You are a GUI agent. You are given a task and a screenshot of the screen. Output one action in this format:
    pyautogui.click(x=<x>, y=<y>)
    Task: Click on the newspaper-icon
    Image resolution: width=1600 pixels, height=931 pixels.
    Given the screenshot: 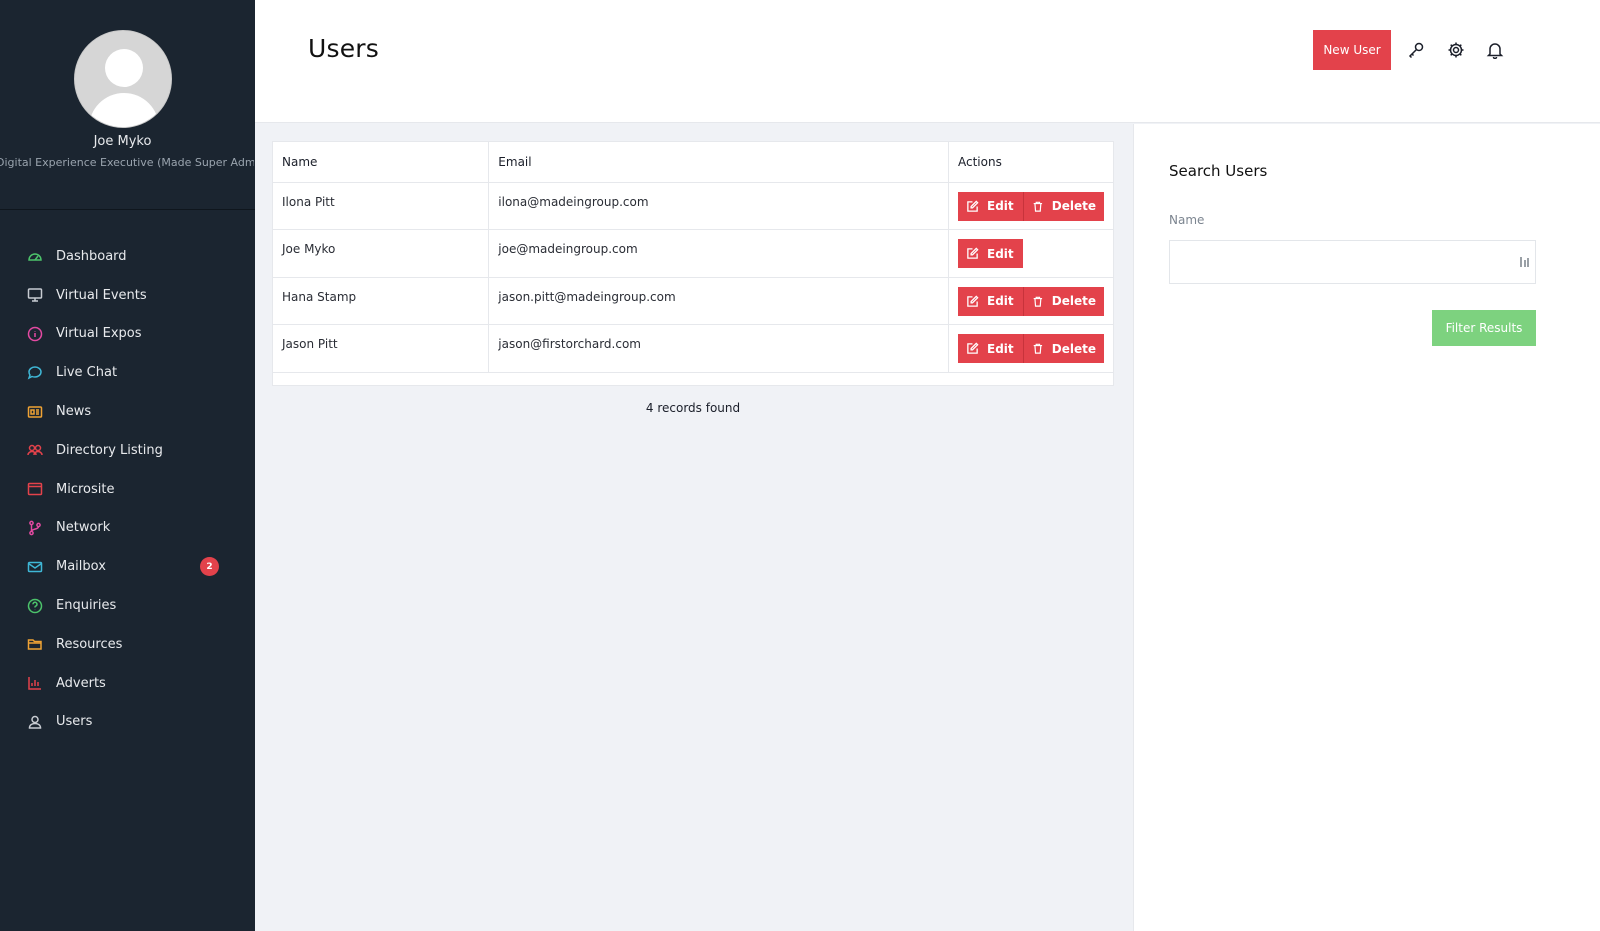 What is the action you would take?
    pyautogui.click(x=34, y=411)
    